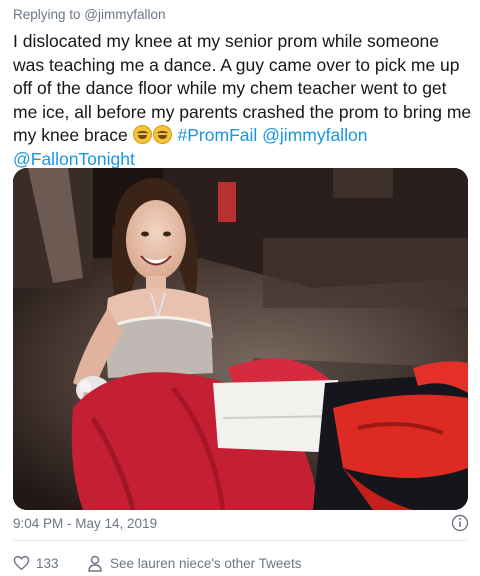 This screenshot has height=576, width=480. I want to click on other-tweets-link: See lauren niece's other Tweets, so click(194, 563).